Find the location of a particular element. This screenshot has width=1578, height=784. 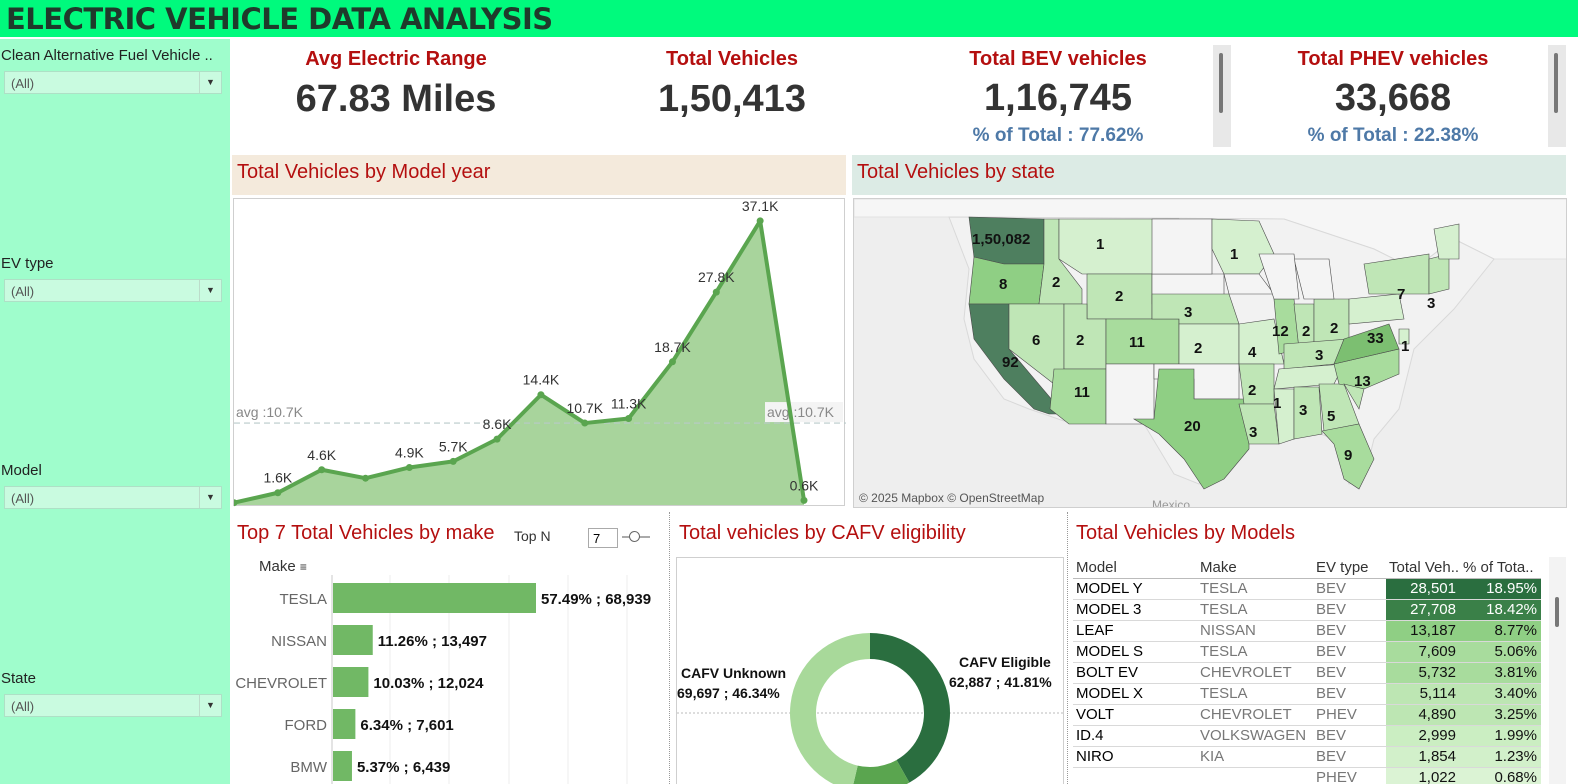

make-chart-title: Top 7 Total Vehicles by make is located at coordinates (366, 533).